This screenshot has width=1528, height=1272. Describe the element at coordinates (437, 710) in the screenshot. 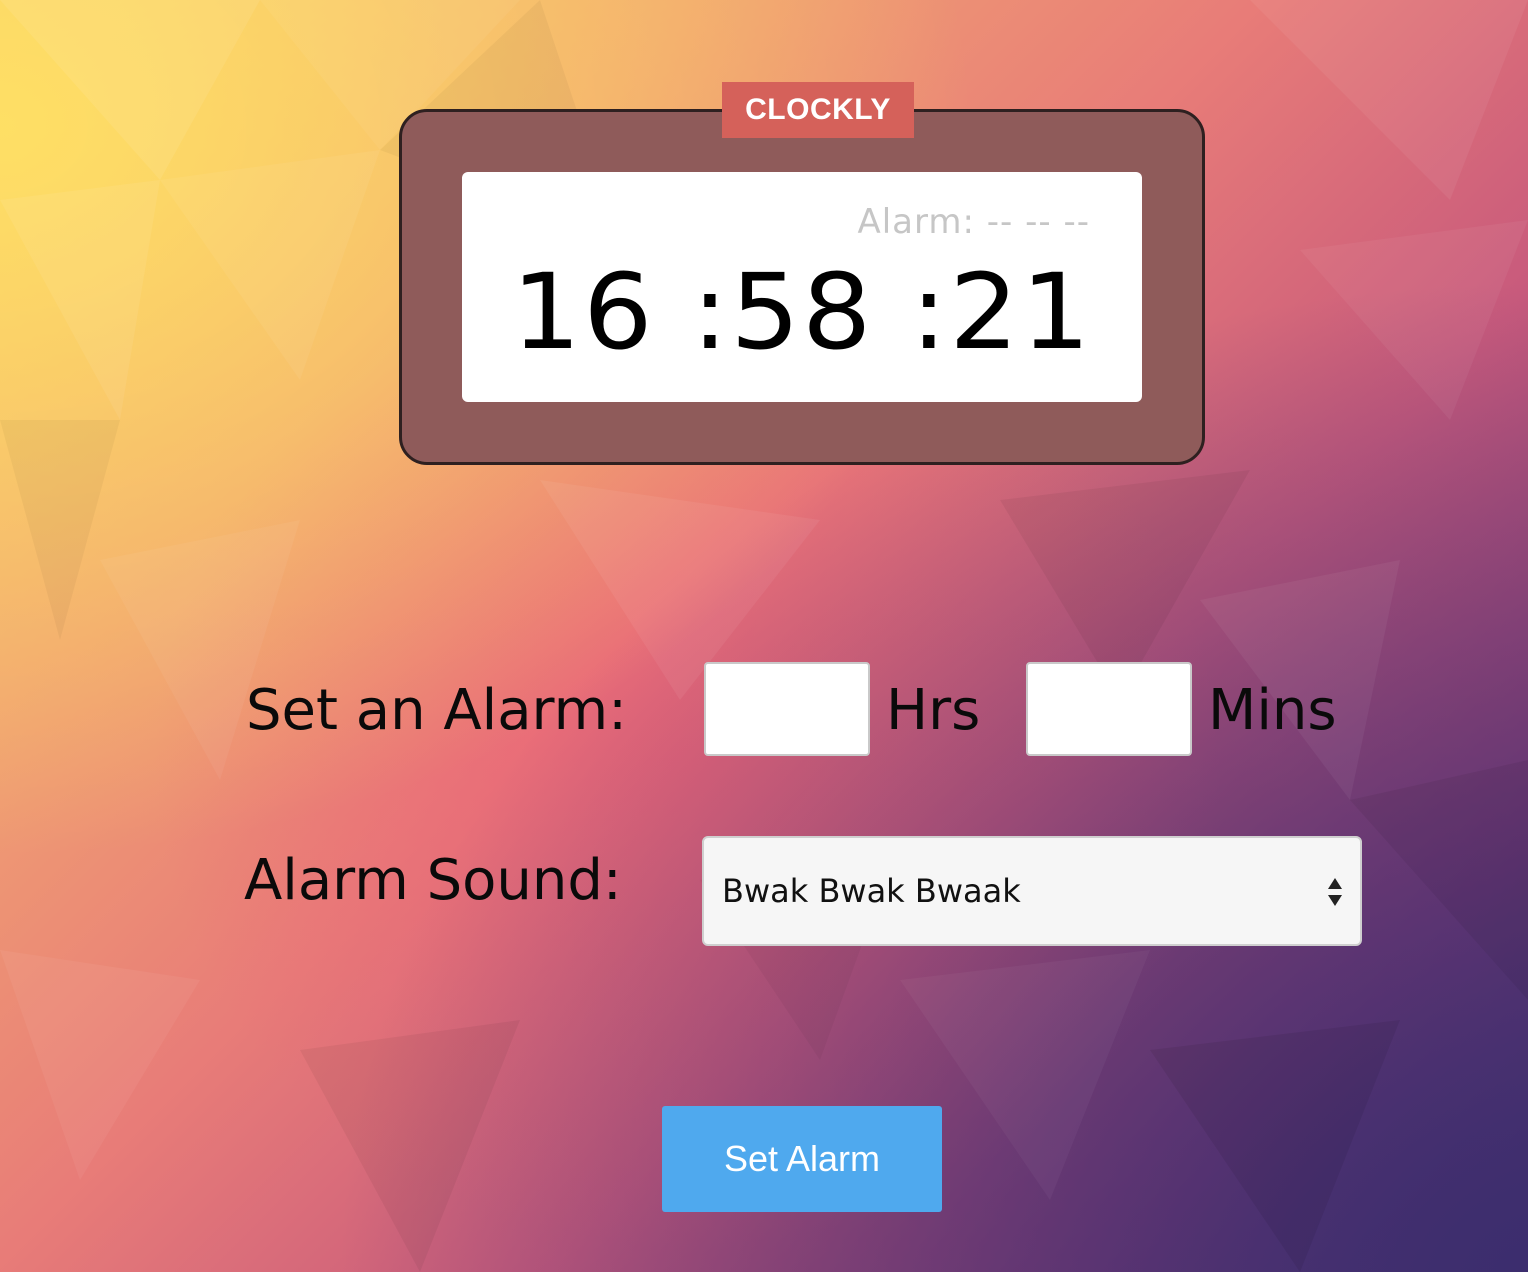

I see `set-alarm-label: Set an Alarm:` at that location.